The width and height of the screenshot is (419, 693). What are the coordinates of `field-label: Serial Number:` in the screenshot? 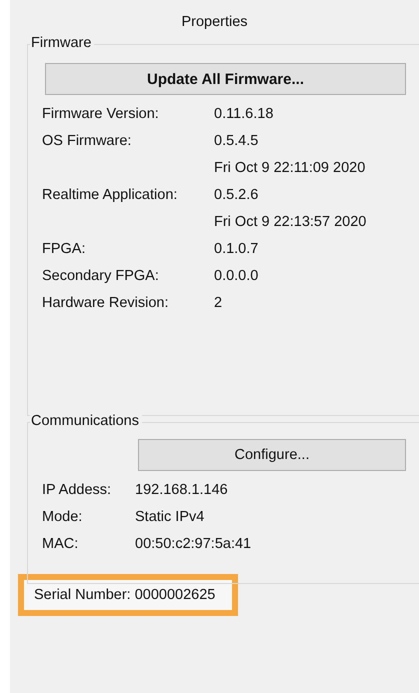 It's located at (82, 595).